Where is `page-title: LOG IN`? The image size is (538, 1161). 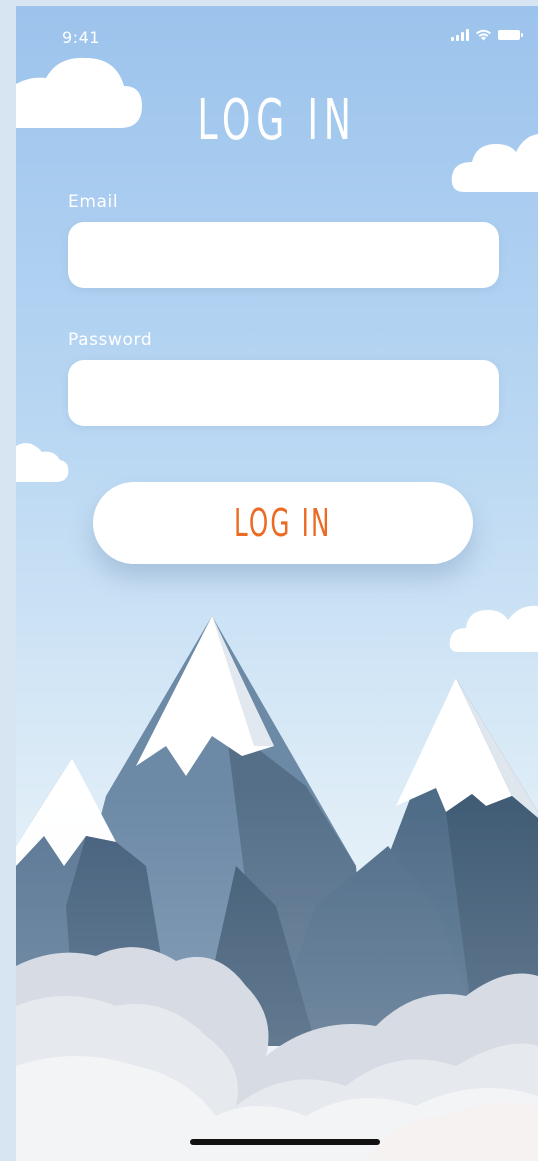
page-title: LOG IN is located at coordinates (277, 120).